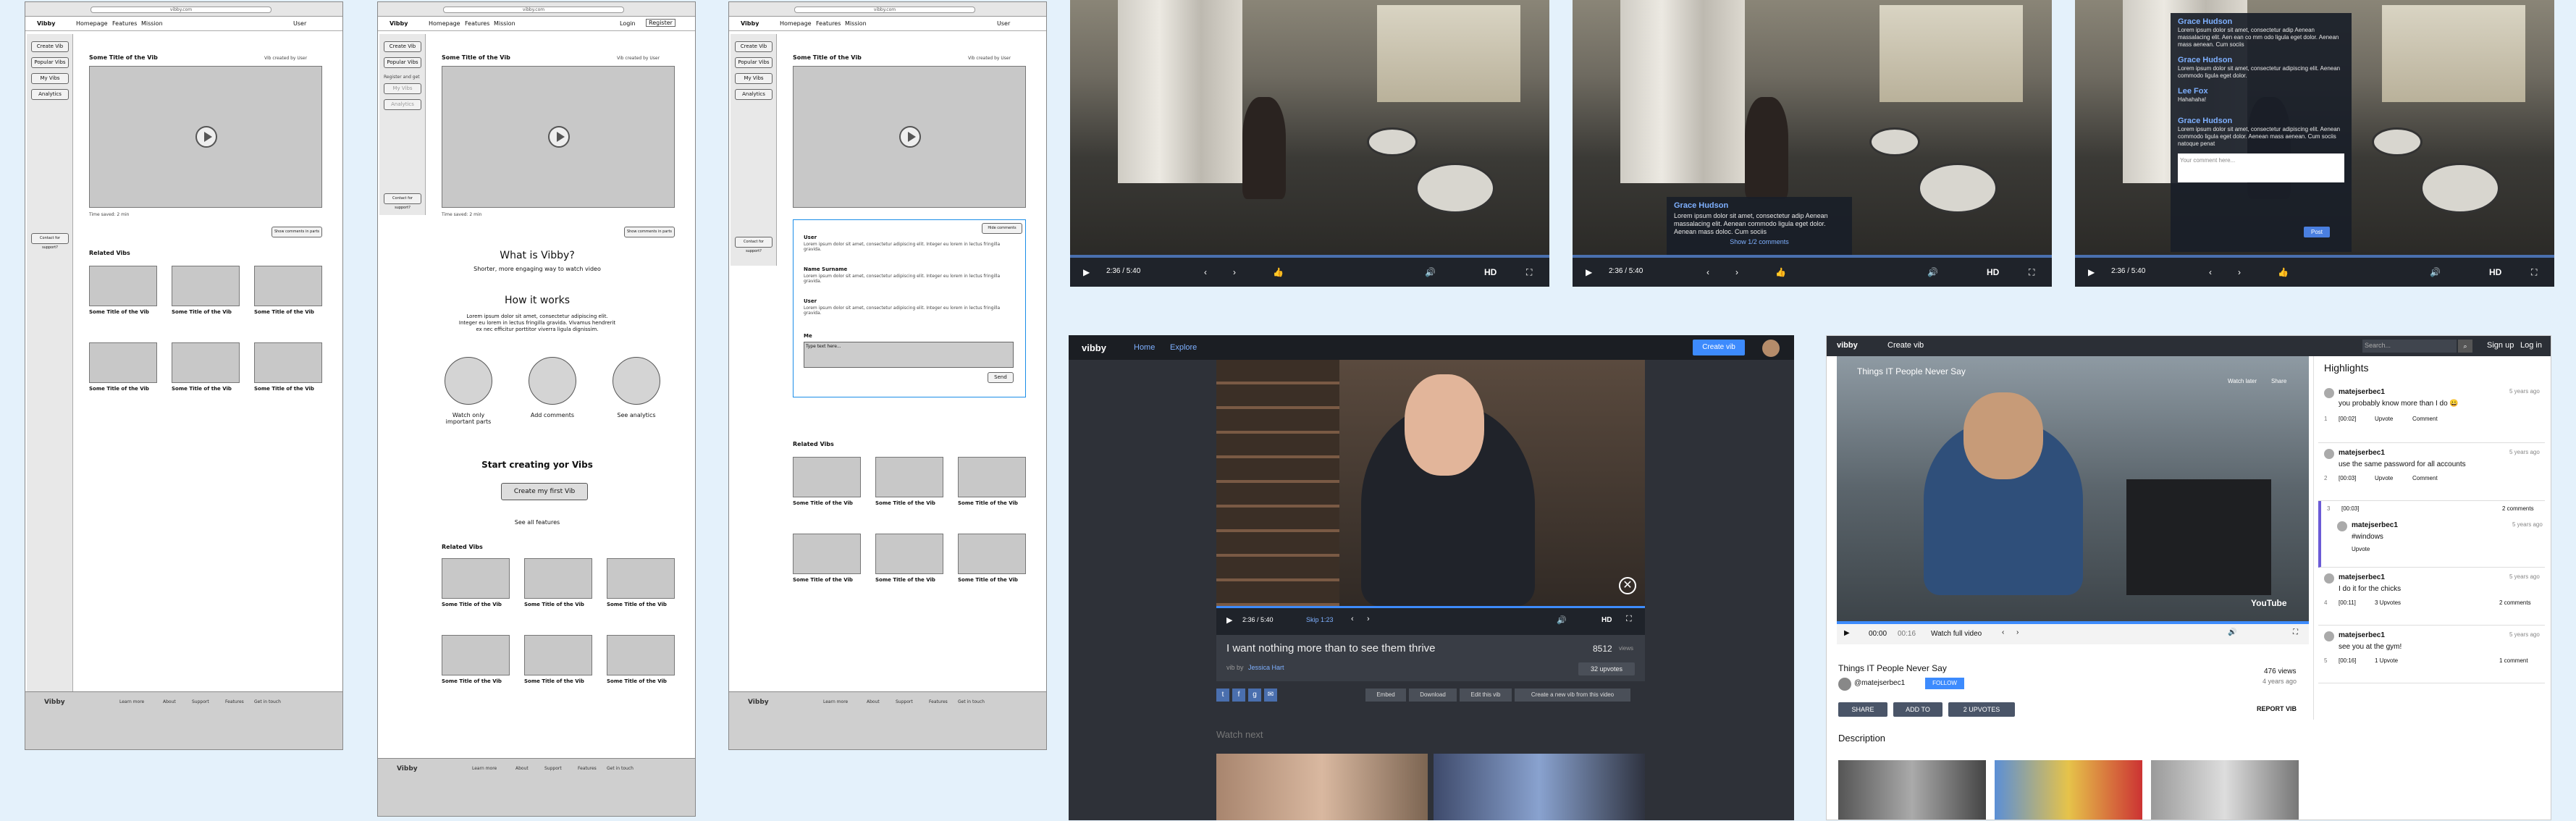  Describe the element at coordinates (1861, 738) in the screenshot. I see `description-toggle: Description` at that location.